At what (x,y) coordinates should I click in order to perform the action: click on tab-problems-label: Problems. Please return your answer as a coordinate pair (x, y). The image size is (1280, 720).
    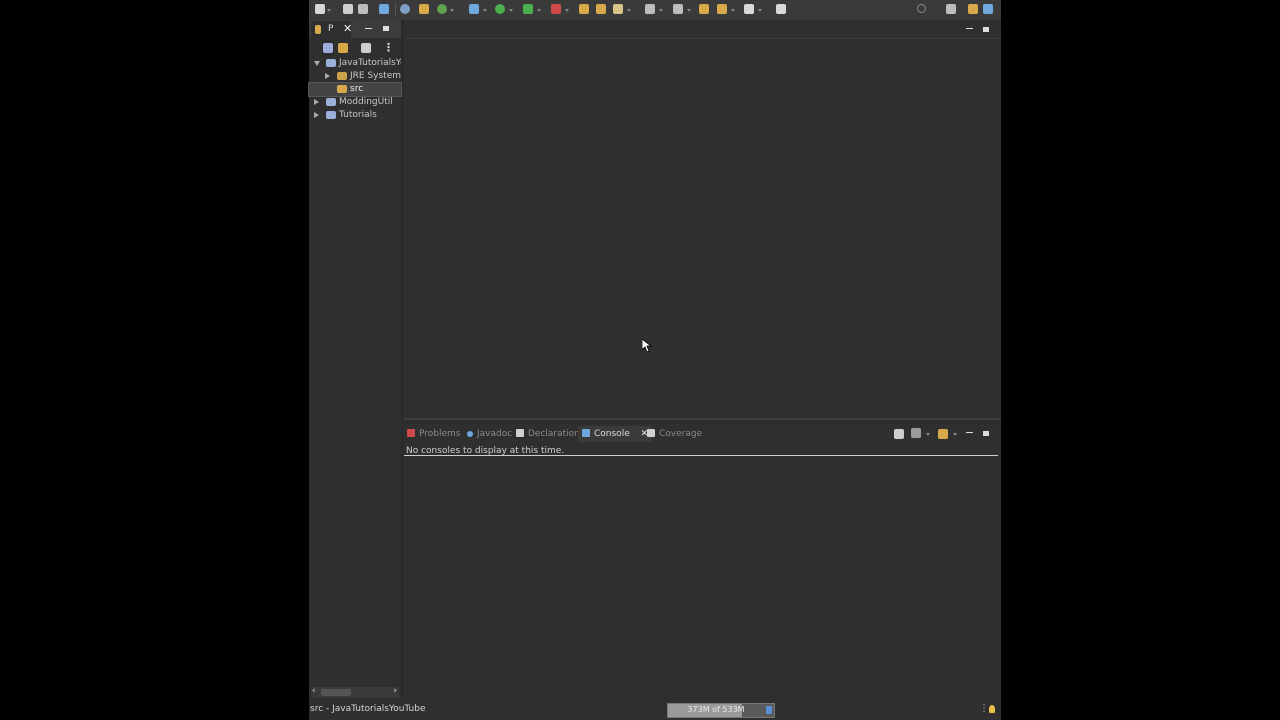
    Looking at the image, I should click on (440, 434).